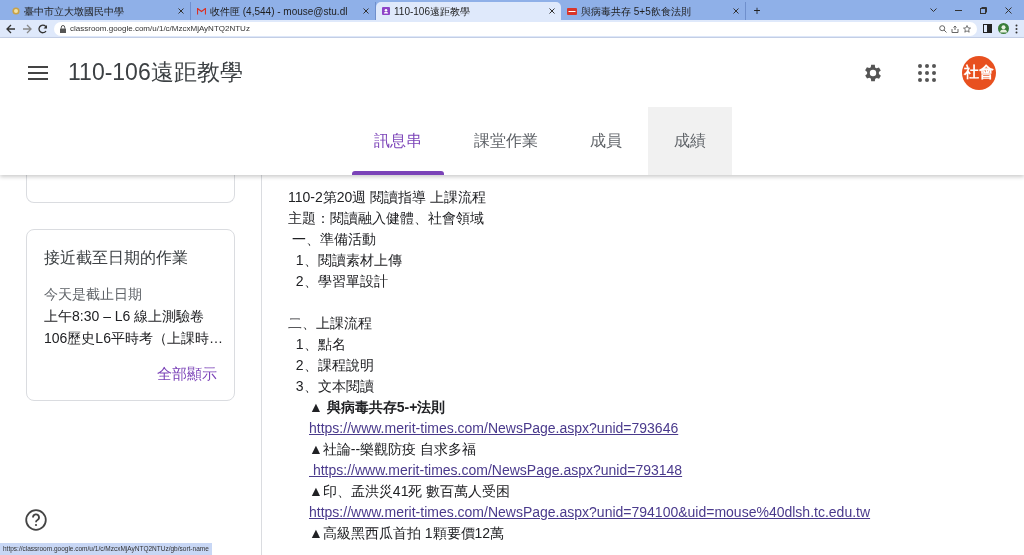 The width and height of the screenshot is (1024, 555). Describe the element at coordinates (927, 72) in the screenshot. I see `apps-grid-icon` at that location.